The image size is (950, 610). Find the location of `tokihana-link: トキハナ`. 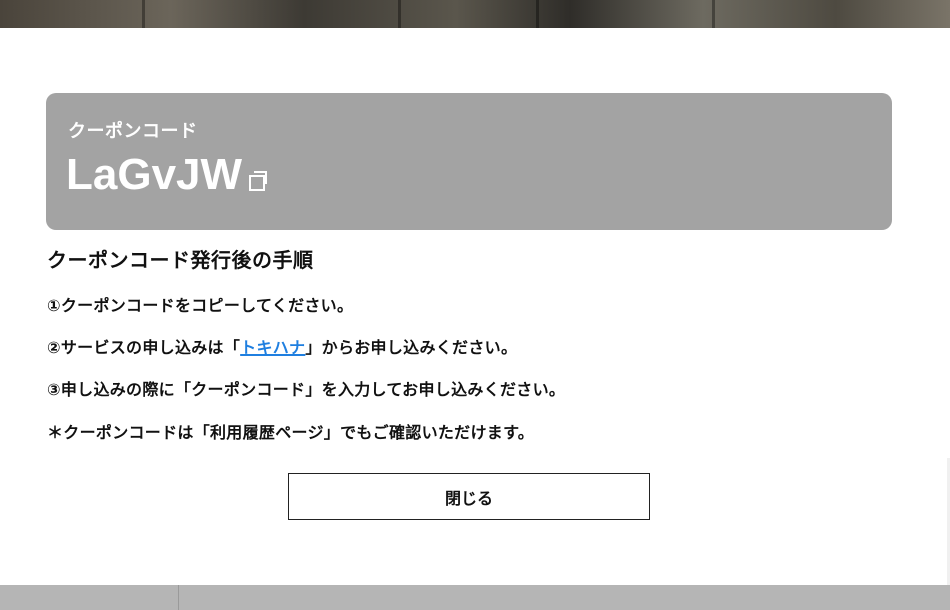

tokihana-link: トキハナ is located at coordinates (272, 347).